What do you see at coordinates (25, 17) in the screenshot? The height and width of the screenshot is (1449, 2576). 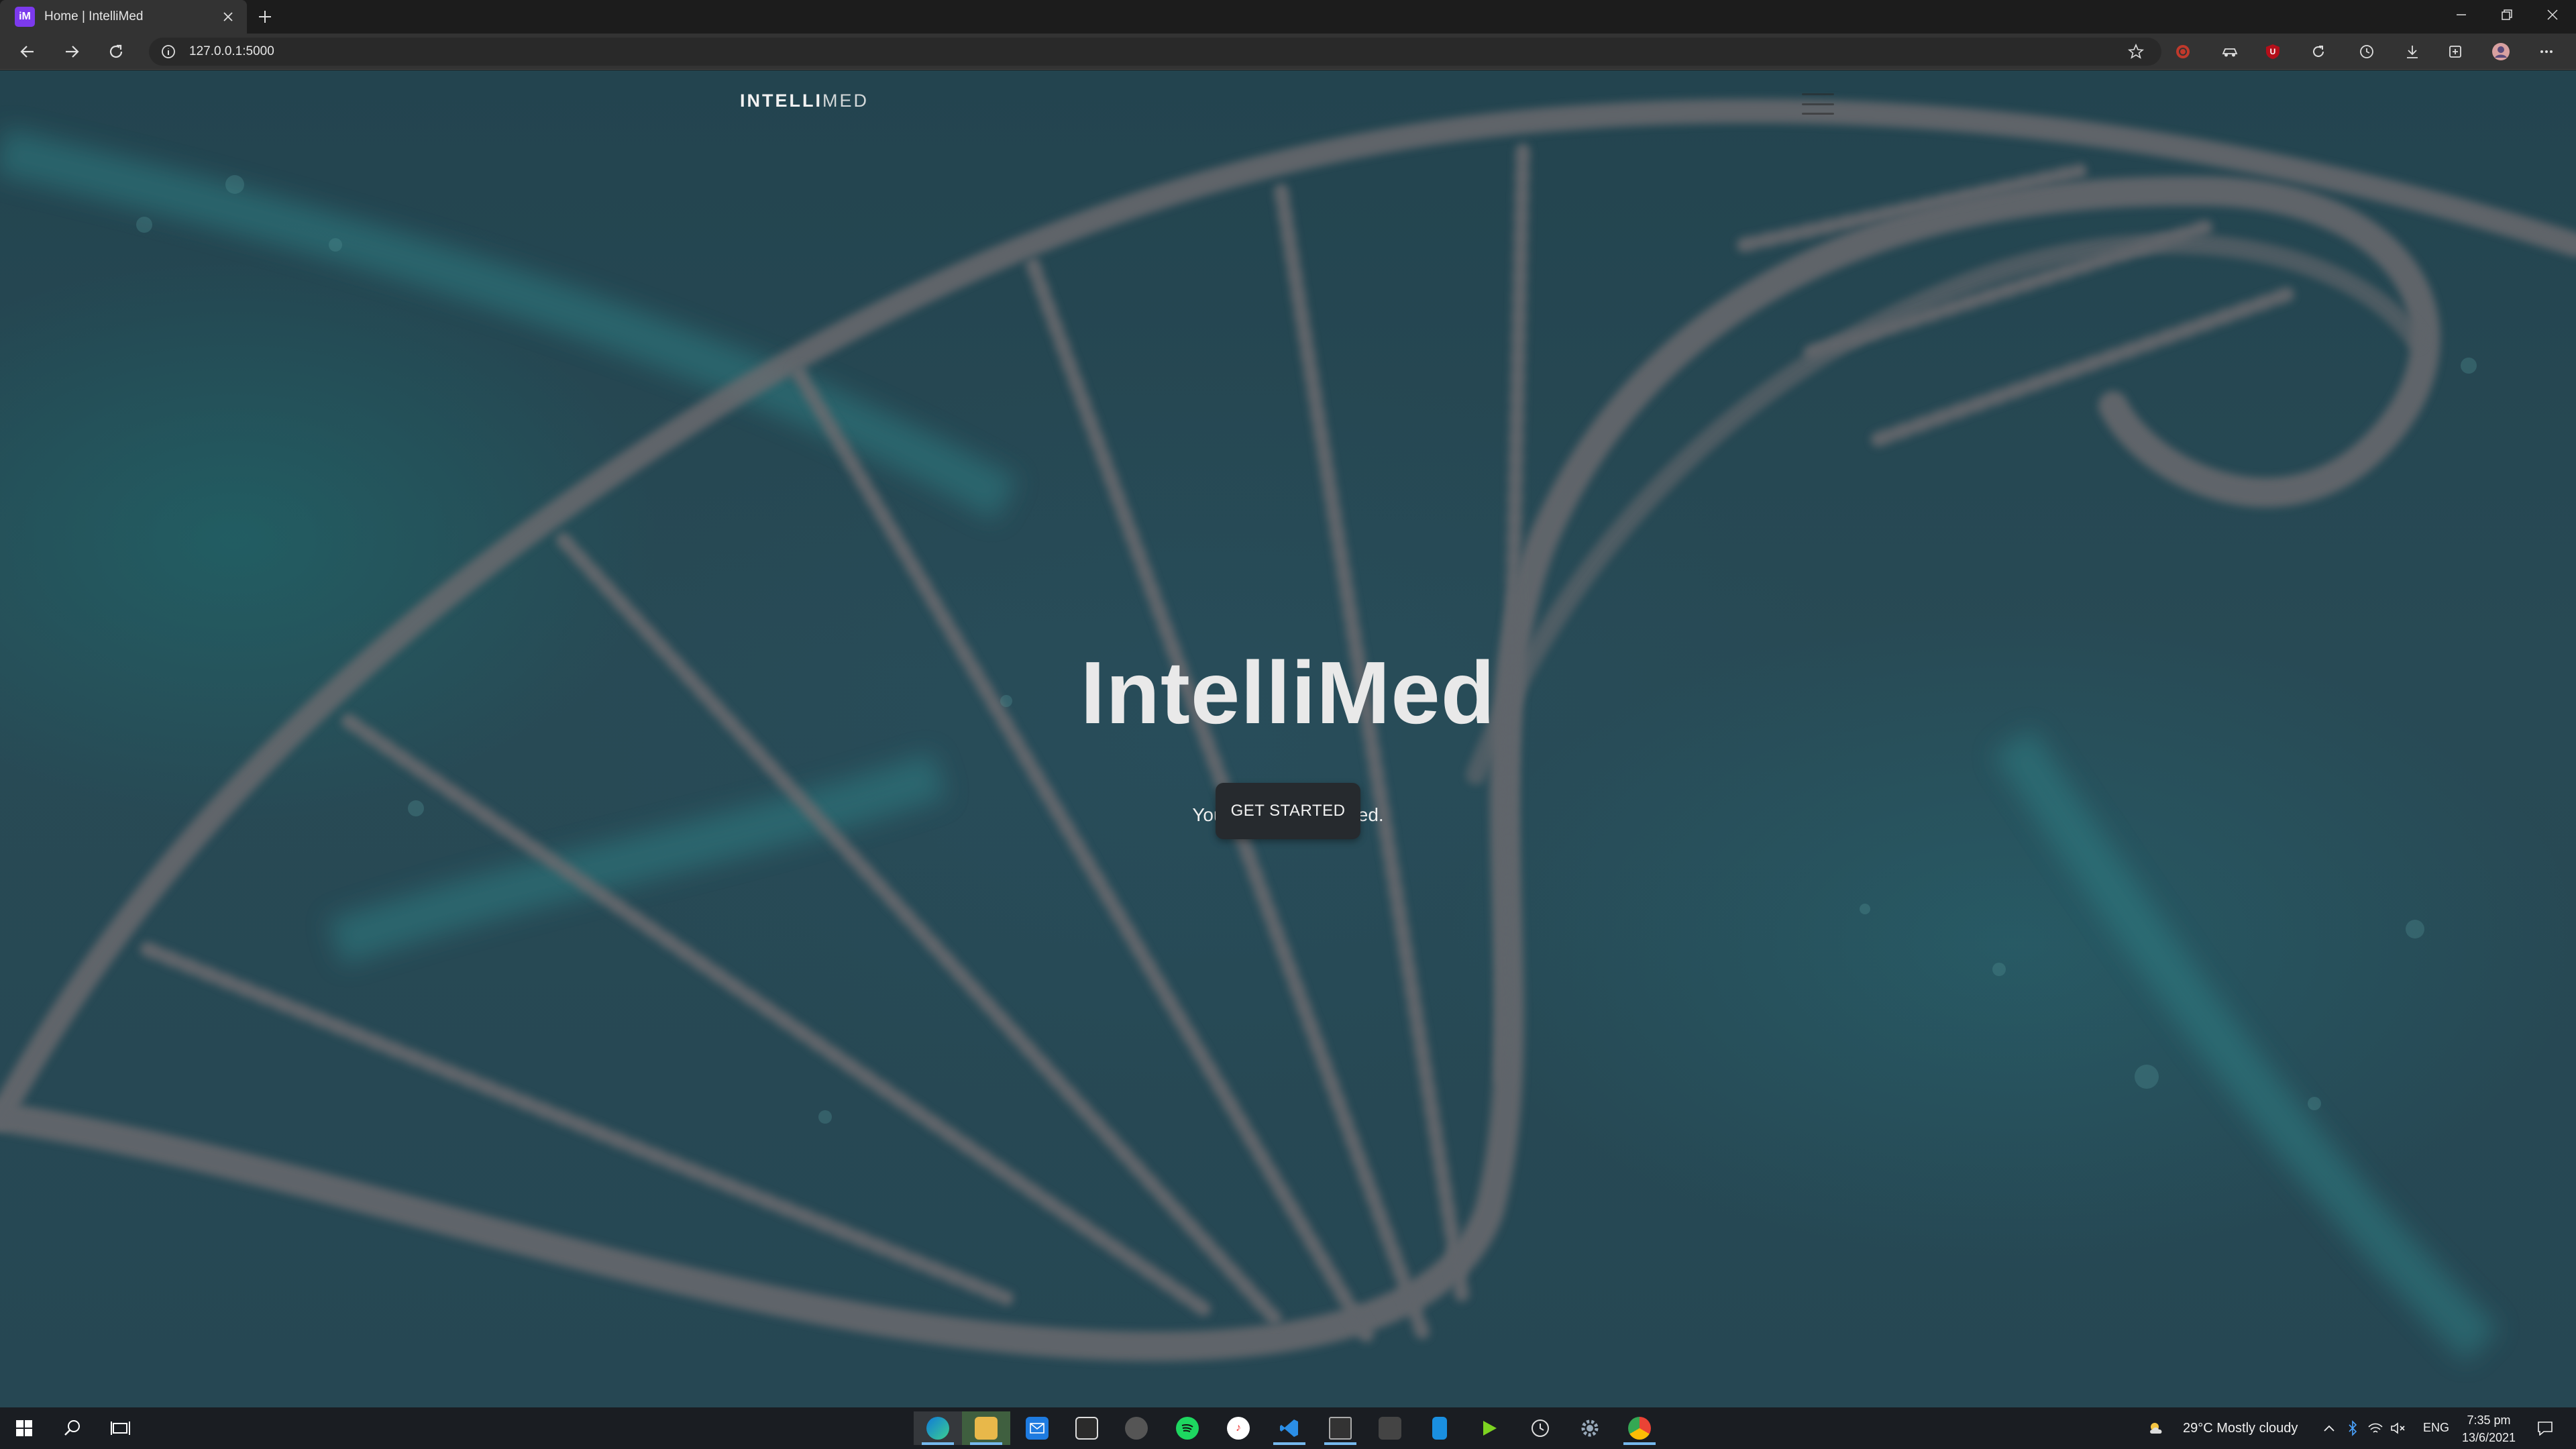 I see `site-favicon-icon: iM` at bounding box center [25, 17].